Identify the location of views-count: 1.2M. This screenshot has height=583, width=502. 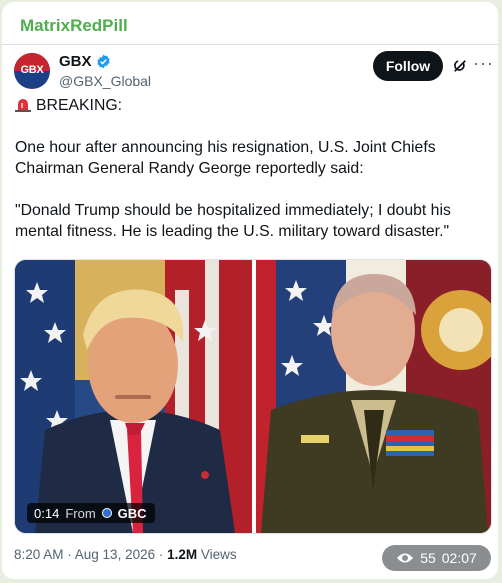
(182, 554).